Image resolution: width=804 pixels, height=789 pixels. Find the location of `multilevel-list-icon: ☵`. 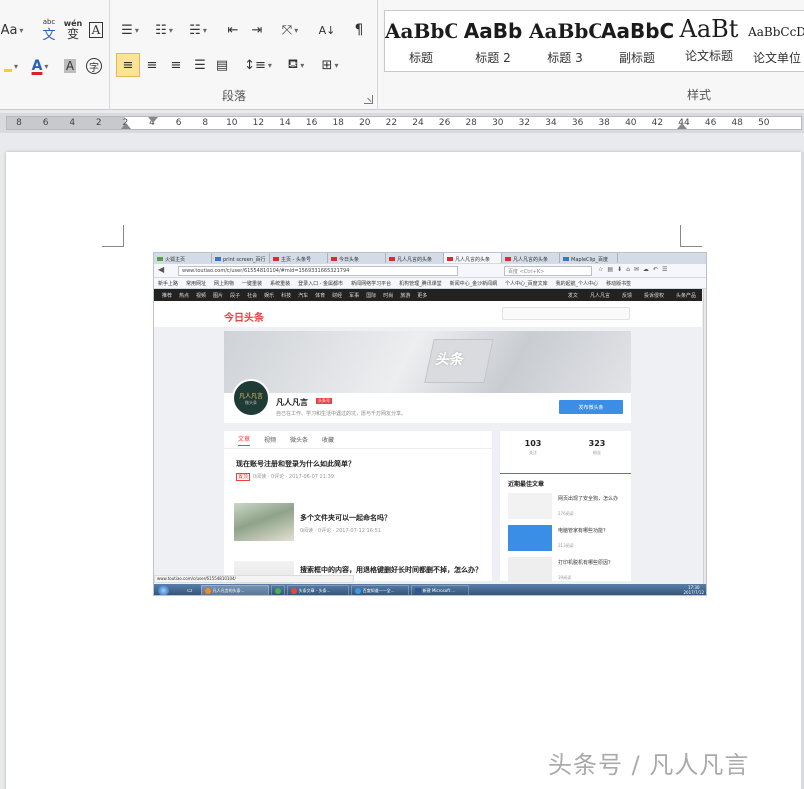

multilevel-list-icon: ☵ is located at coordinates (195, 30).